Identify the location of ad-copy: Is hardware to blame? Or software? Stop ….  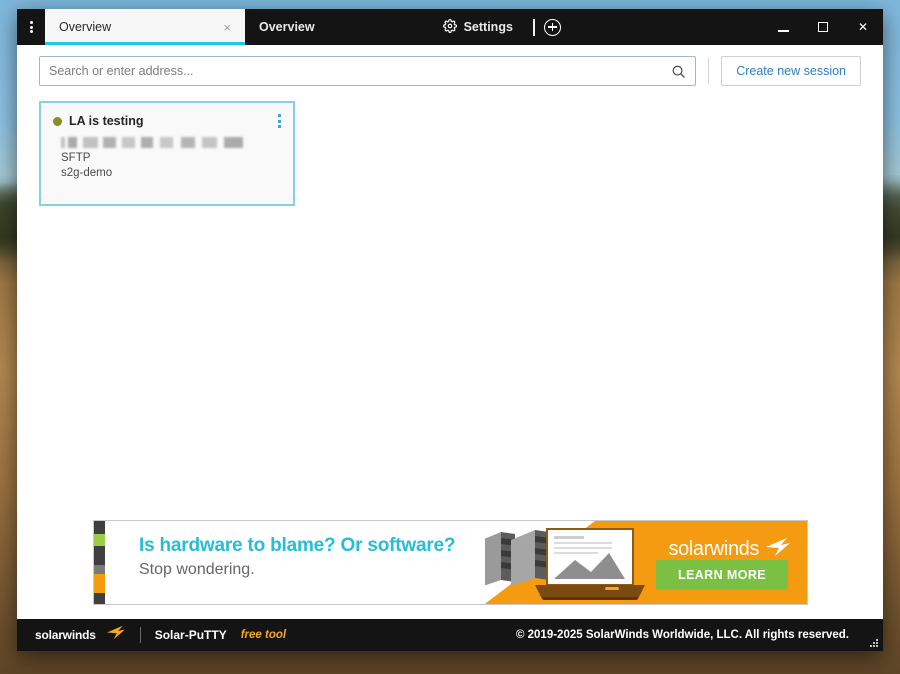
(295, 562).